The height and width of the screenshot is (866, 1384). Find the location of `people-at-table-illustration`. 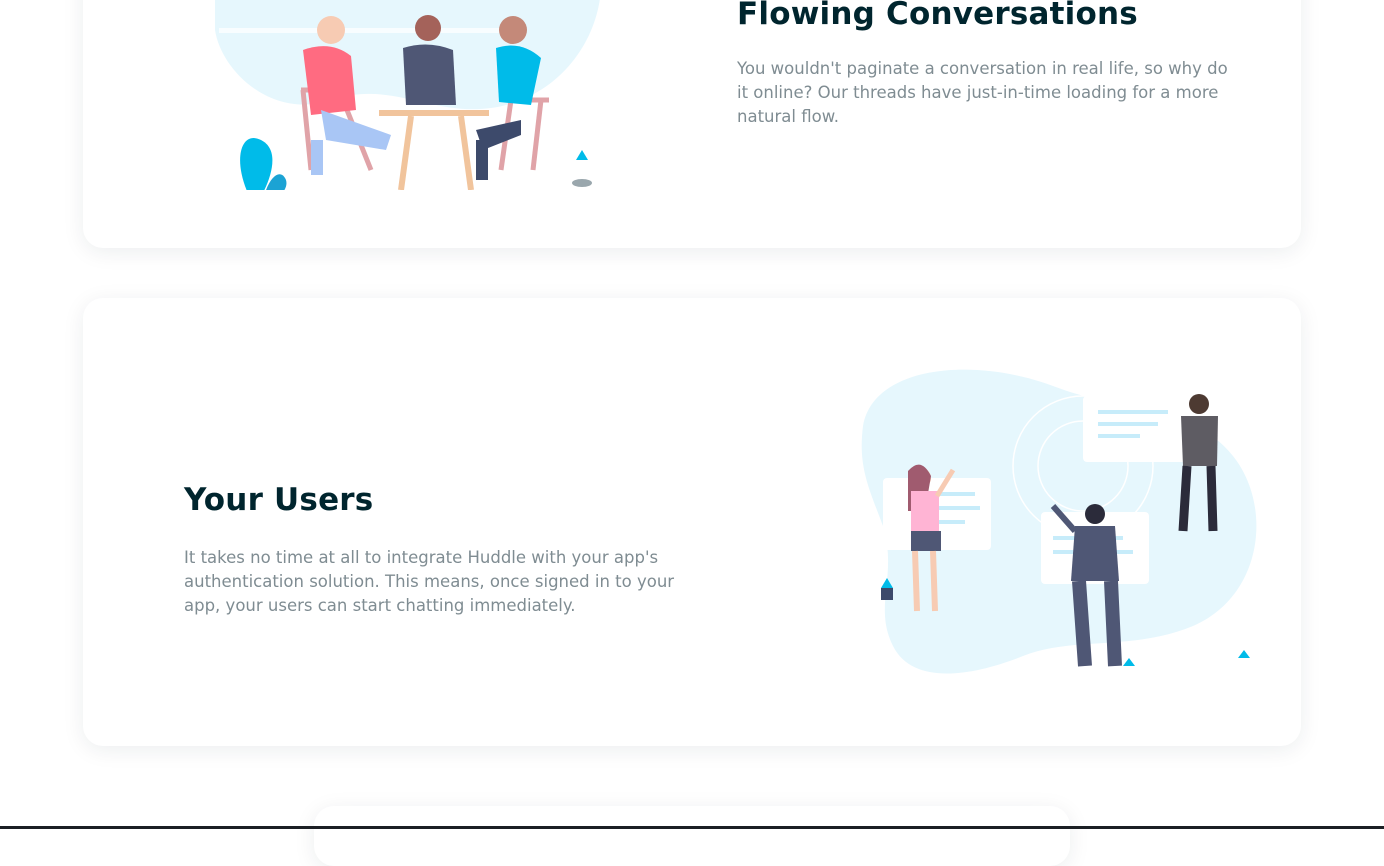

people-at-table-illustration is located at coordinates (407, 95).